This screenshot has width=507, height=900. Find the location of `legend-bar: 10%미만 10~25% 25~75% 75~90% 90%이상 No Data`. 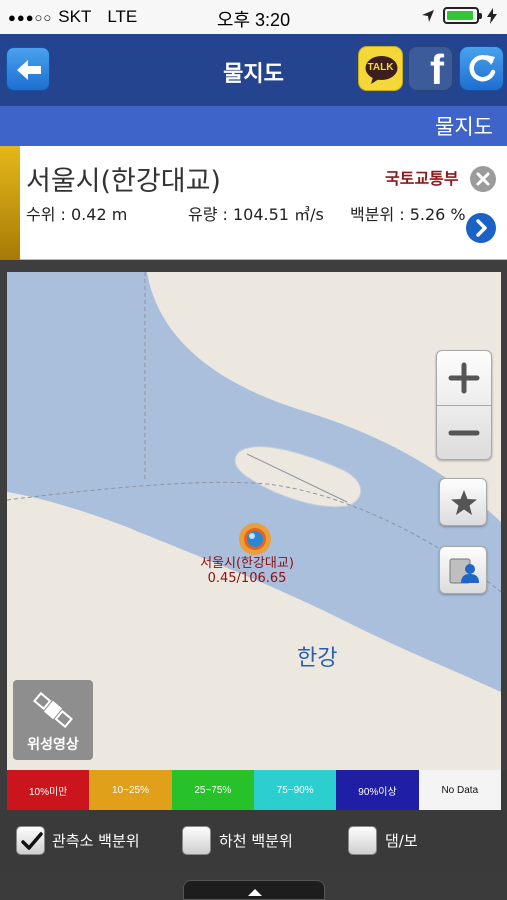

legend-bar: 10%미만 10~25% 25~75% 75~90% 90%이상 No Data is located at coordinates (254, 790).